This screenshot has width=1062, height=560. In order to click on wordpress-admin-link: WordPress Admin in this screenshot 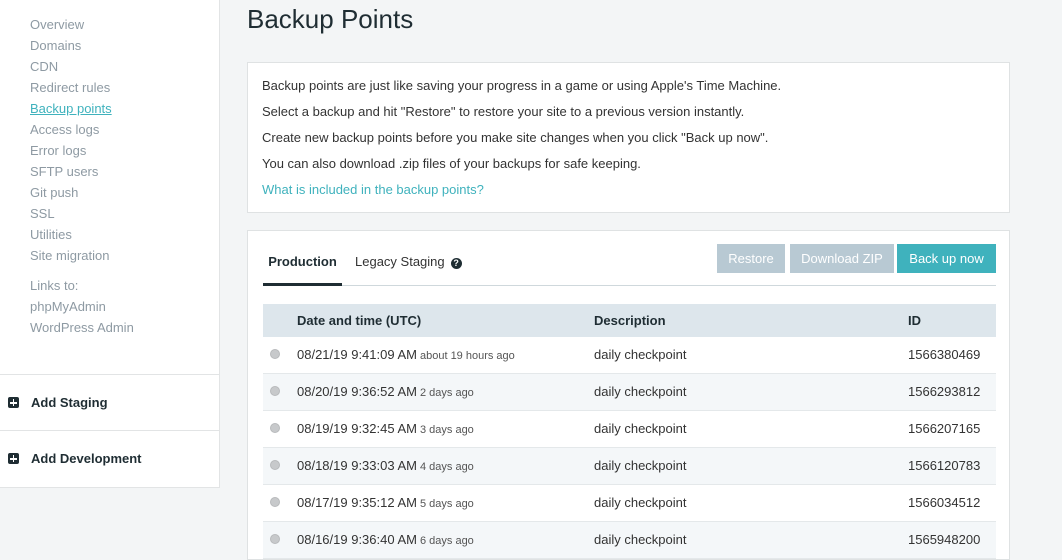, I will do `click(82, 327)`.